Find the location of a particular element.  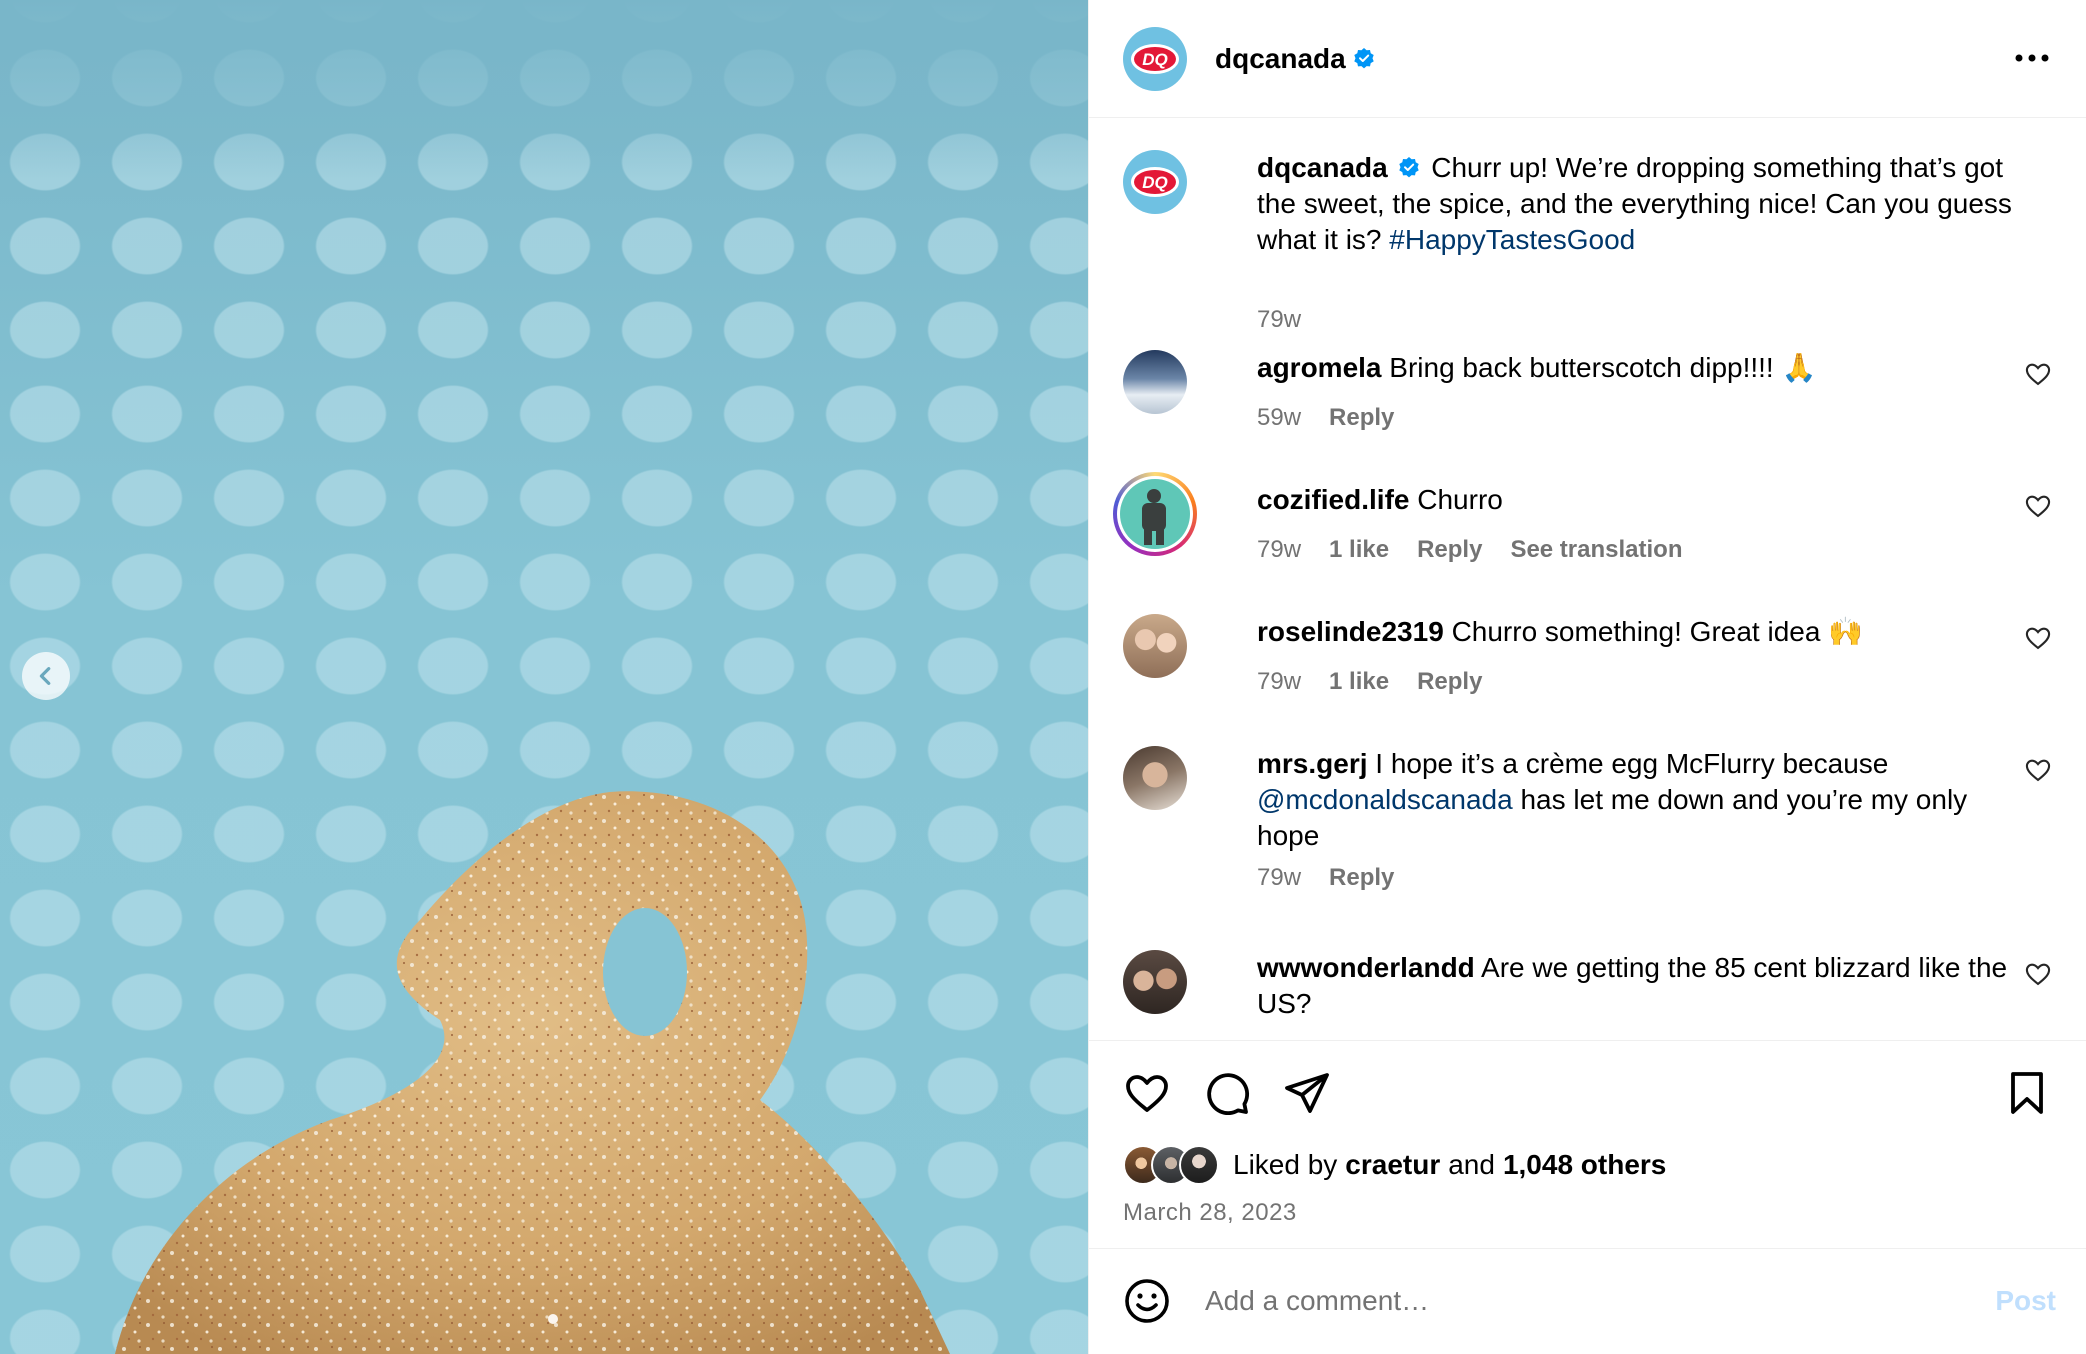

like-heart-icon is located at coordinates (1147, 1093).